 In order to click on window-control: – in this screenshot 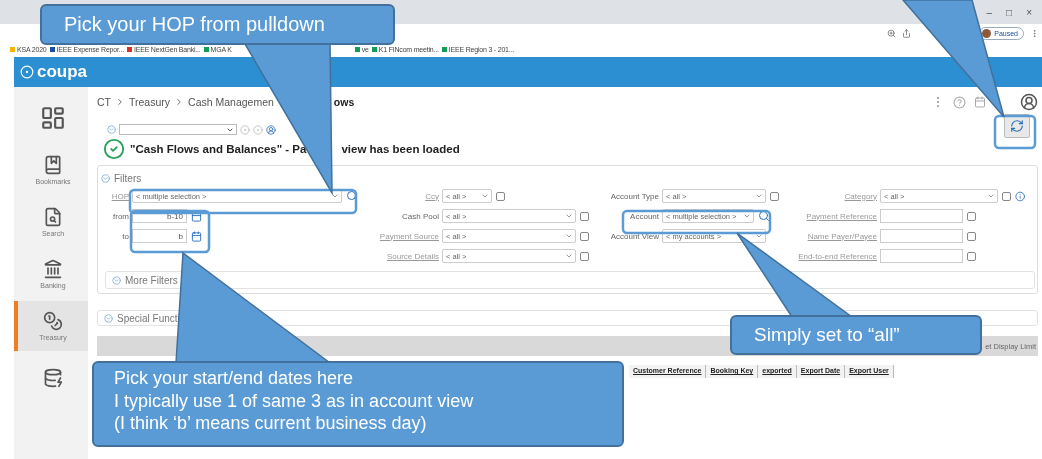, I will do `click(989, 12)`.